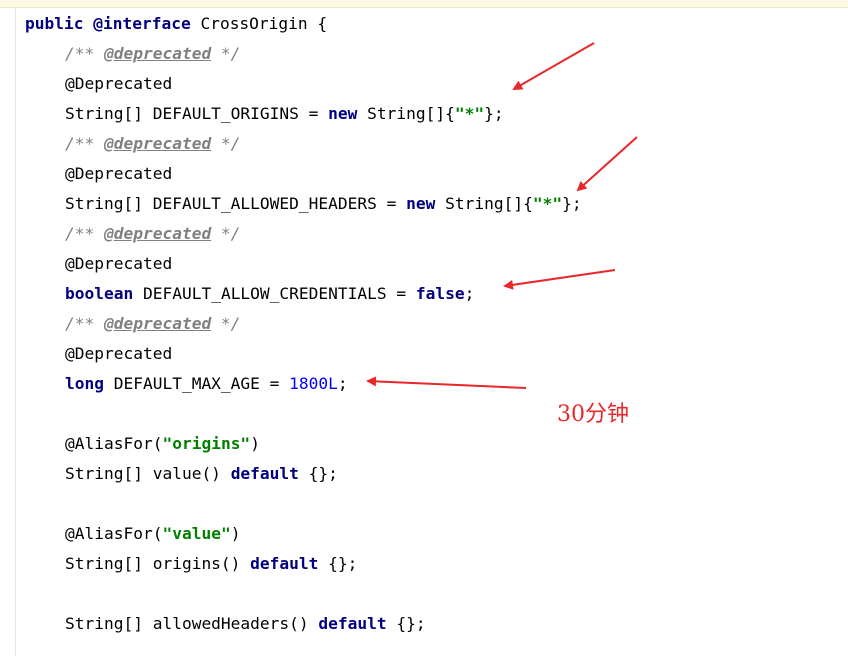 The height and width of the screenshot is (656, 848). Describe the element at coordinates (607, 164) in the screenshot. I see `arrow-to-default-allowed-headers` at that location.